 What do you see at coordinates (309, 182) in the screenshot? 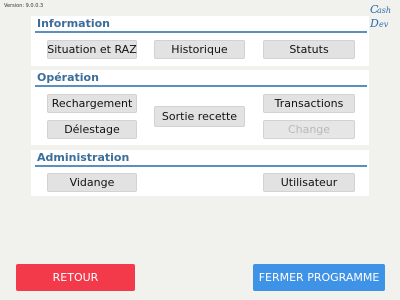
I see `utilisateur-button: Utilisateur` at bounding box center [309, 182].